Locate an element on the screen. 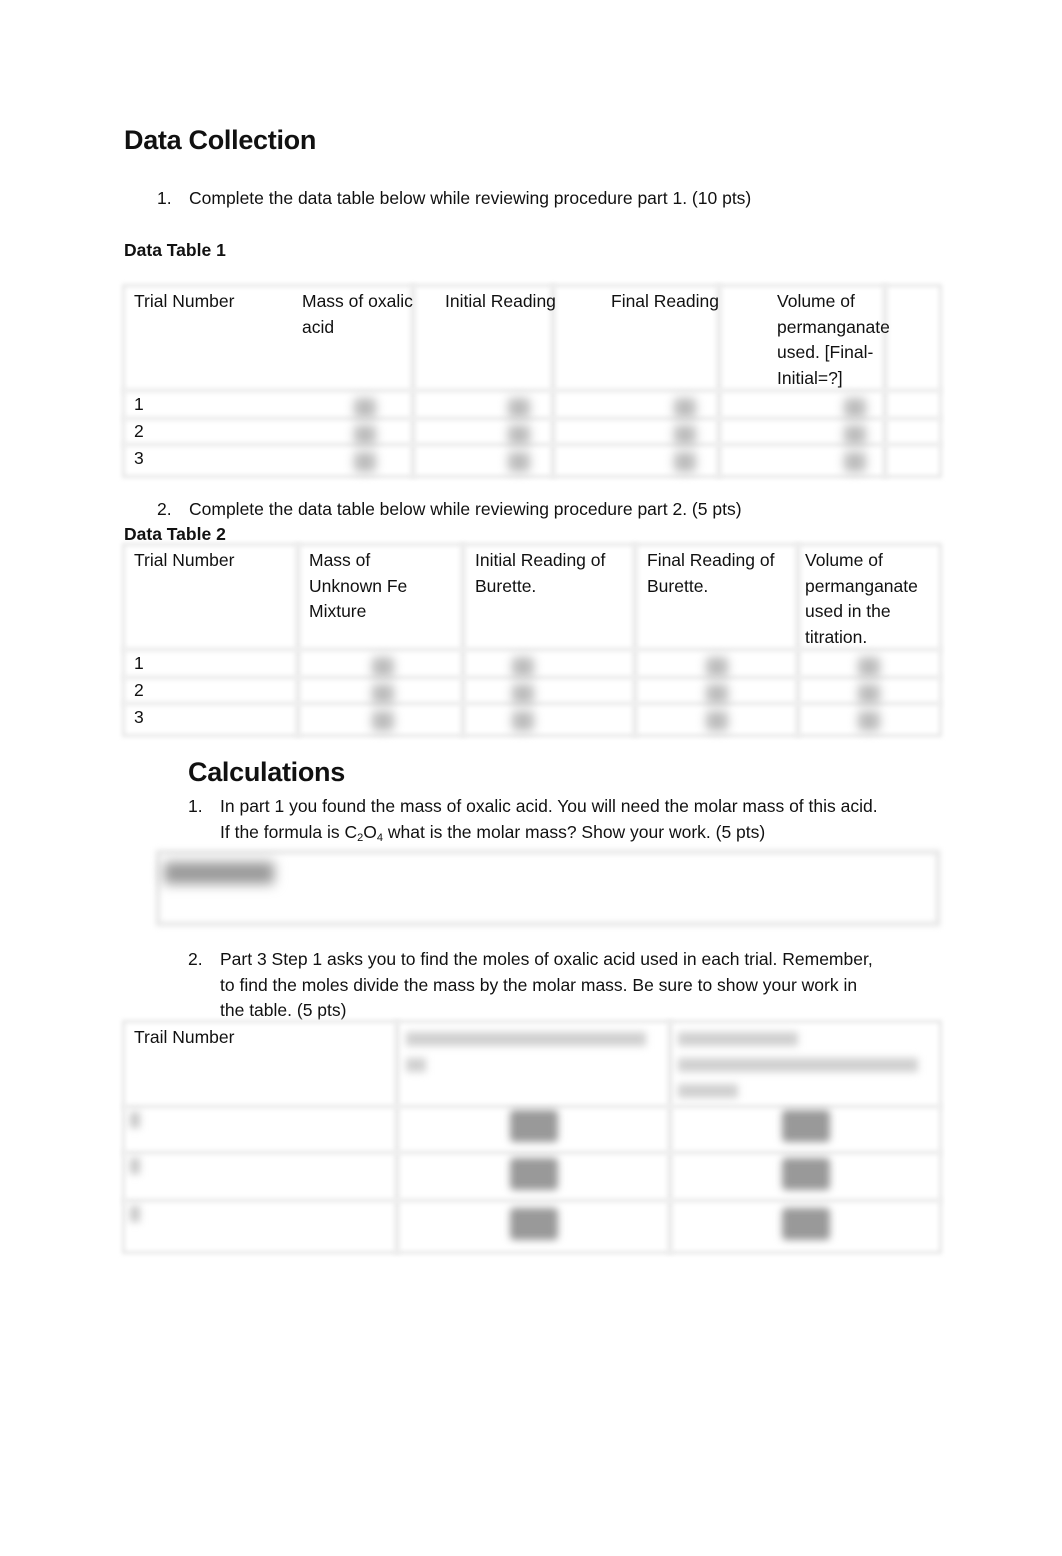 The image size is (1062, 1556). moles-table: Trail Number is located at coordinates (532, 1137).